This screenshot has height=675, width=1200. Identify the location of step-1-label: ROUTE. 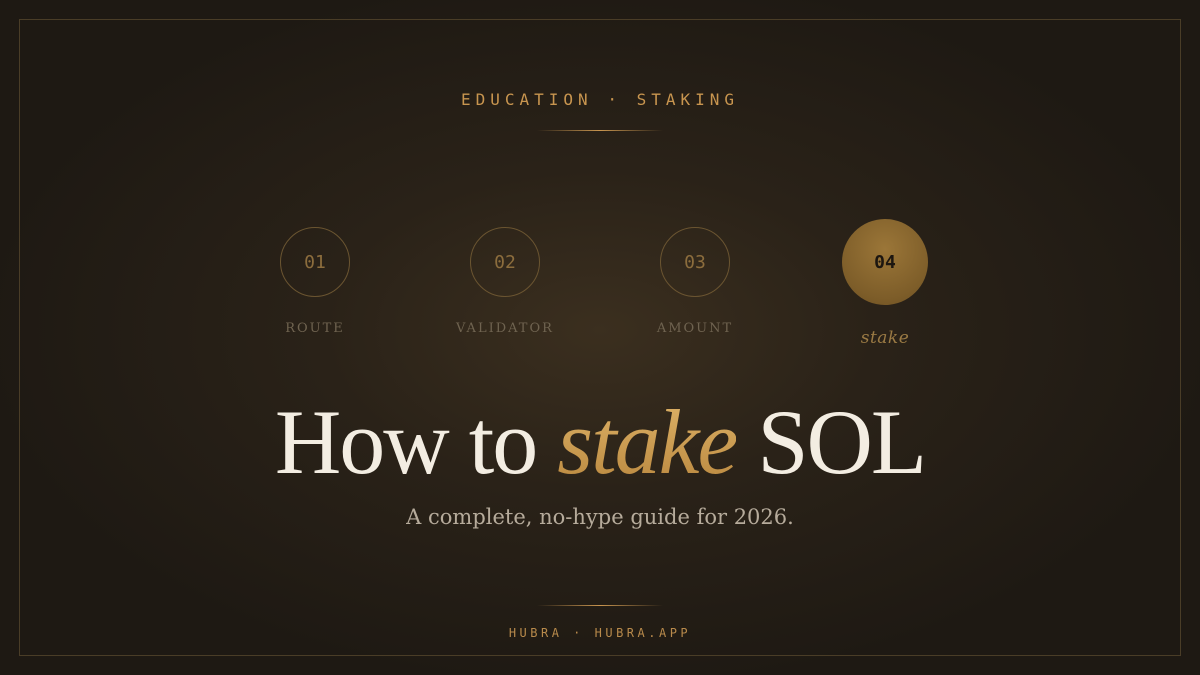
(315, 328).